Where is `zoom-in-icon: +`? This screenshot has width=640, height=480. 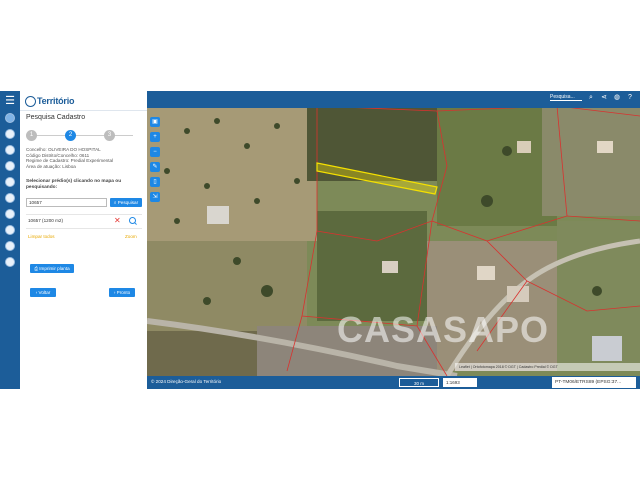
zoom-in-icon: + is located at coordinates (155, 137).